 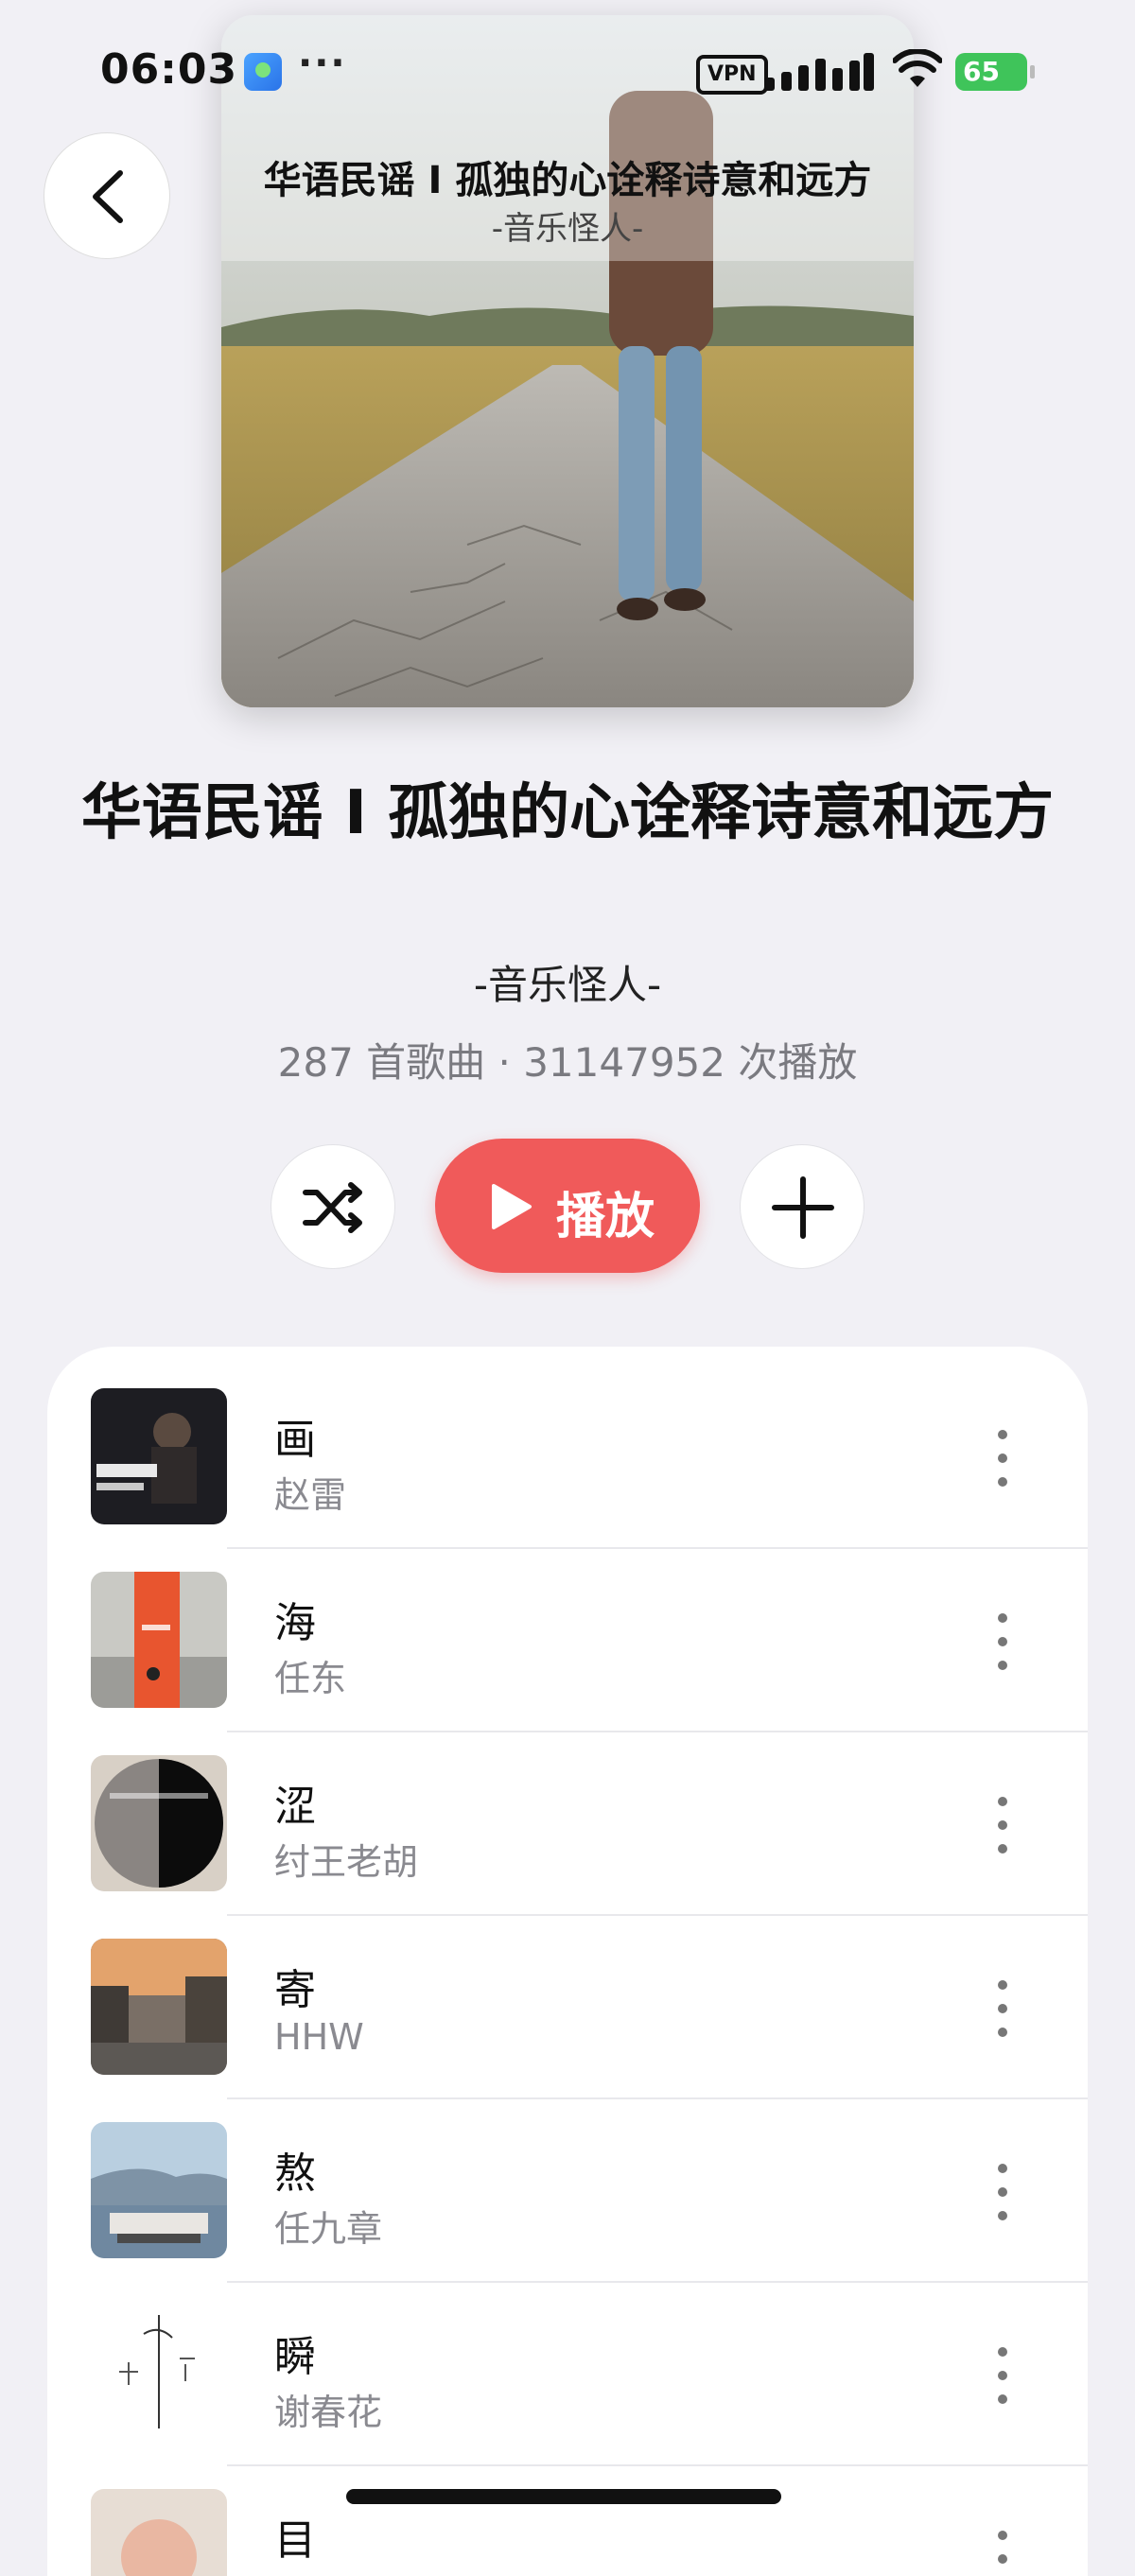 I want to click on play-icon, so click(x=512, y=1206).